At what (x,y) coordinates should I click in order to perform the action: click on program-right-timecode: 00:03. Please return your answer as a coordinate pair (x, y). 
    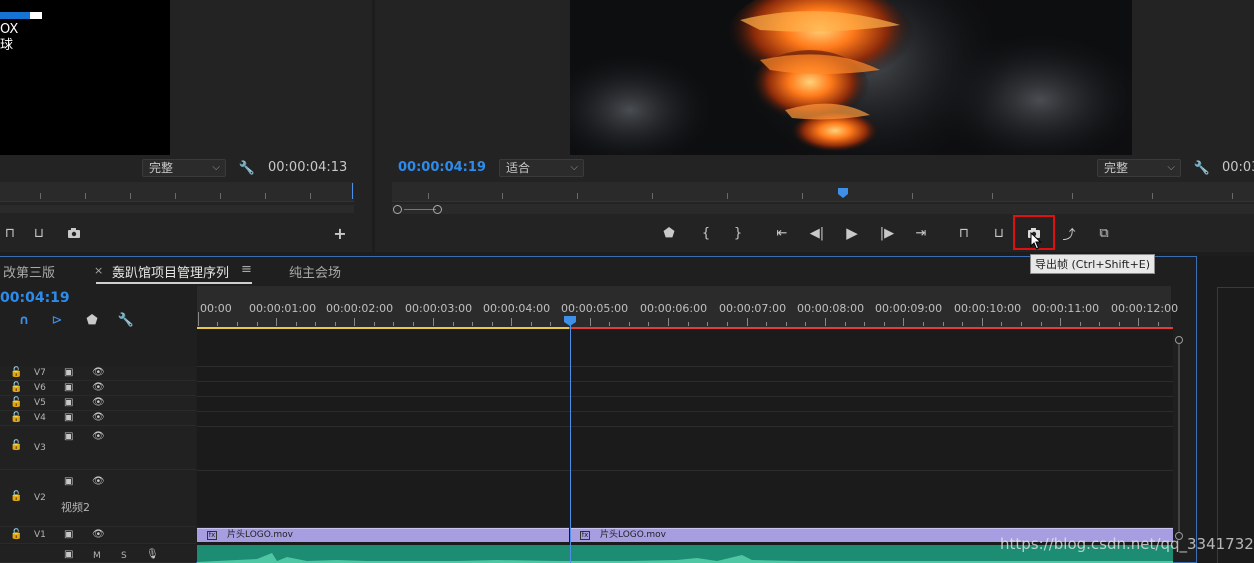
    Looking at the image, I should click on (1238, 167).